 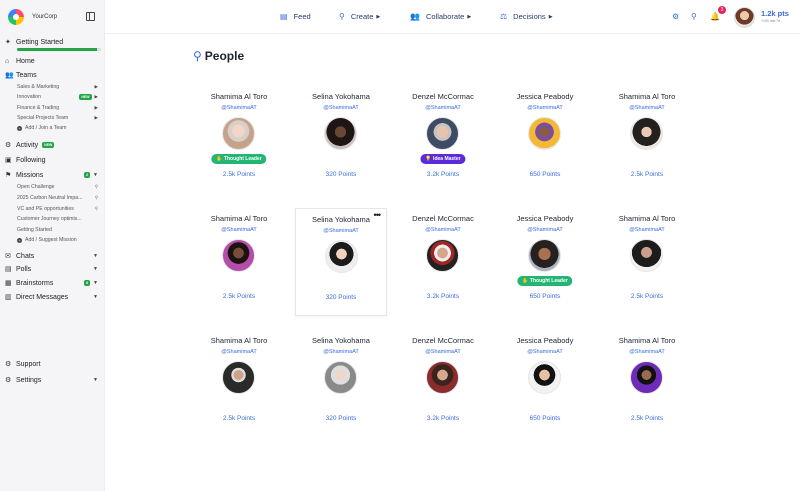 What do you see at coordinates (57, 87) in the screenshot?
I see `team-sales-marketing: Sales & Marketing ▶` at bounding box center [57, 87].